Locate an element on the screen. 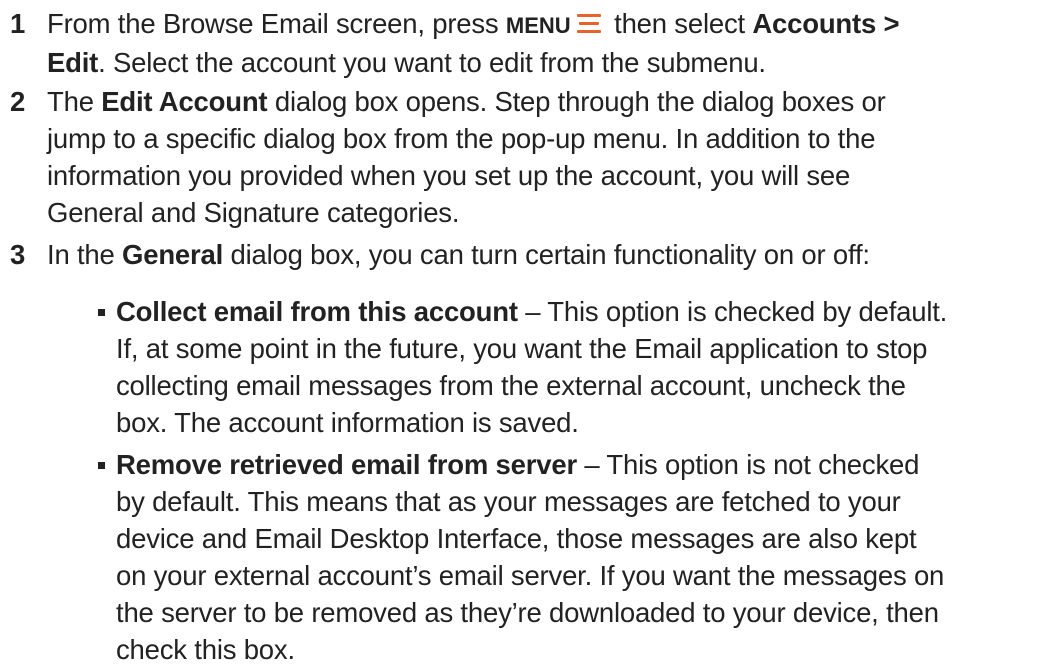  step-3-text-a: In the is located at coordinates (85, 254).